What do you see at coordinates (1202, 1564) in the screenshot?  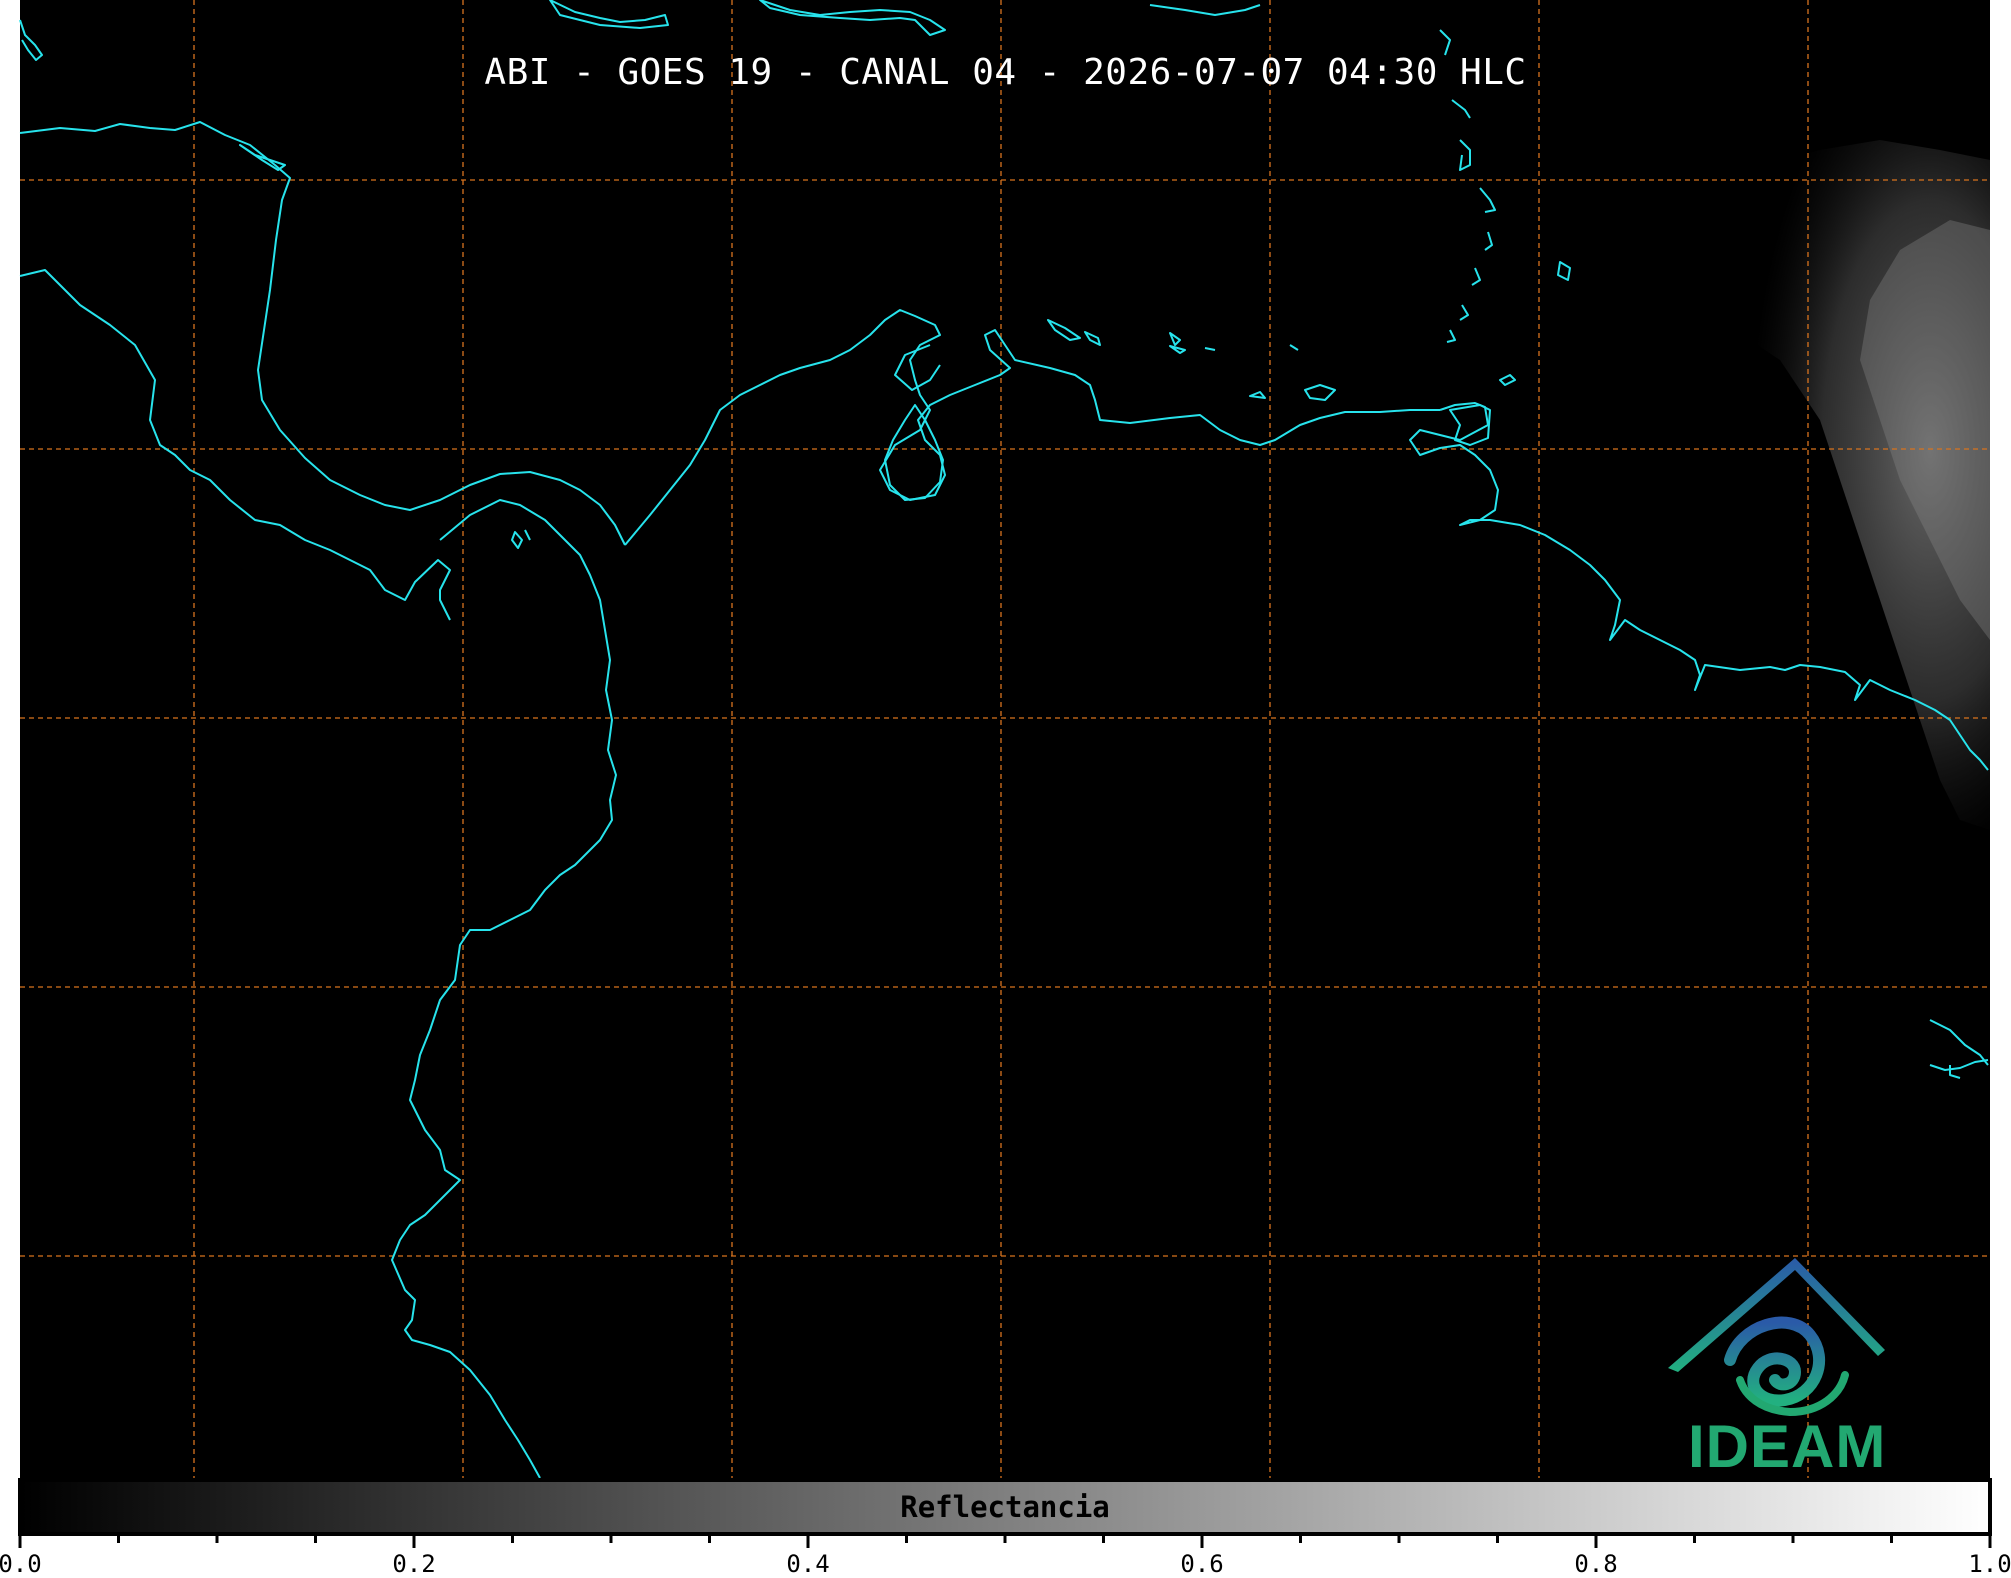 I see `colorbar-tick-label: 0.6` at bounding box center [1202, 1564].